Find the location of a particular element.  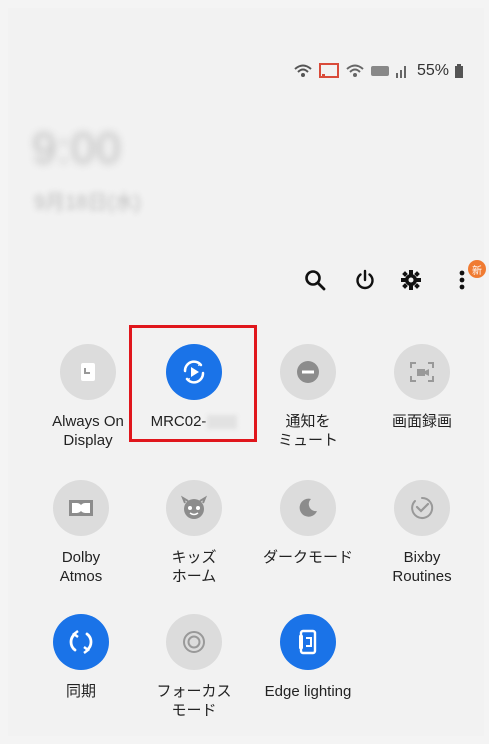

search-button is located at coordinates (315, 282).